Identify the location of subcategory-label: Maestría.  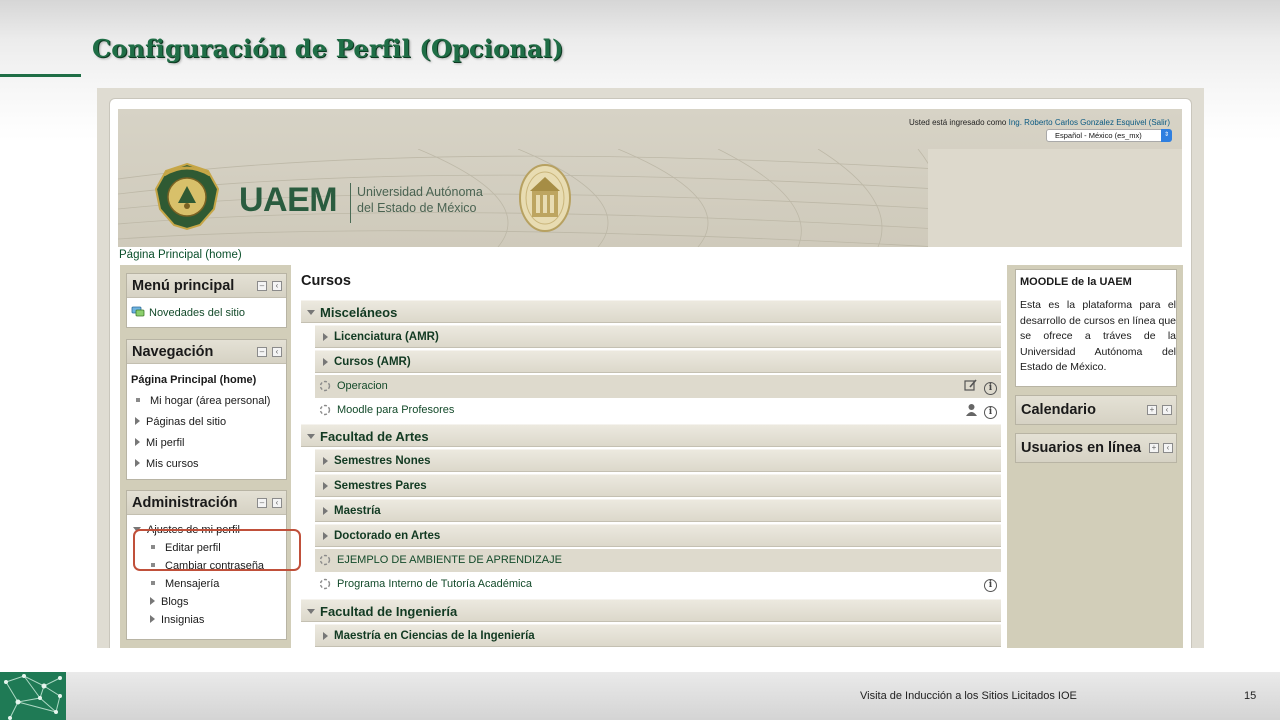
(357, 511).